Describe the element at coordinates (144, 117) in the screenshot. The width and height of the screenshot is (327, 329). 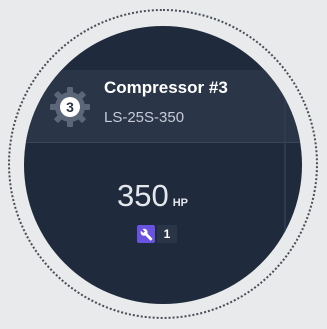
I see `equipment-model: LS-25S-350` at that location.